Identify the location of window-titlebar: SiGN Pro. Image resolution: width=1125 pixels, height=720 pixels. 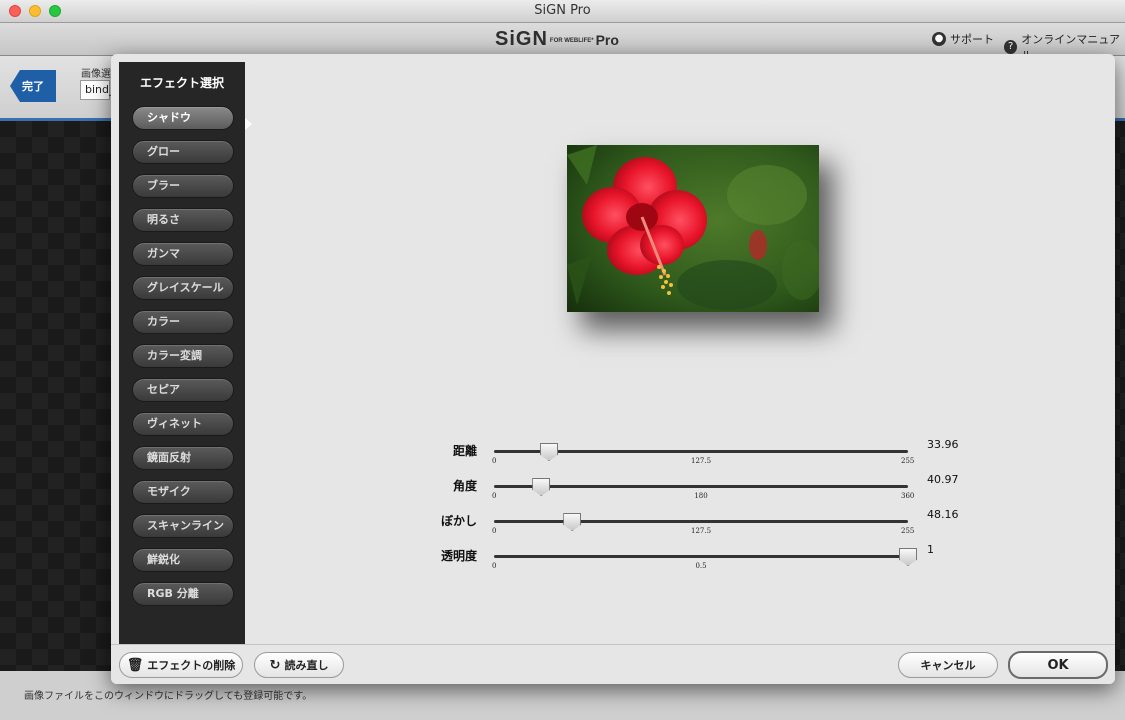
(562, 11).